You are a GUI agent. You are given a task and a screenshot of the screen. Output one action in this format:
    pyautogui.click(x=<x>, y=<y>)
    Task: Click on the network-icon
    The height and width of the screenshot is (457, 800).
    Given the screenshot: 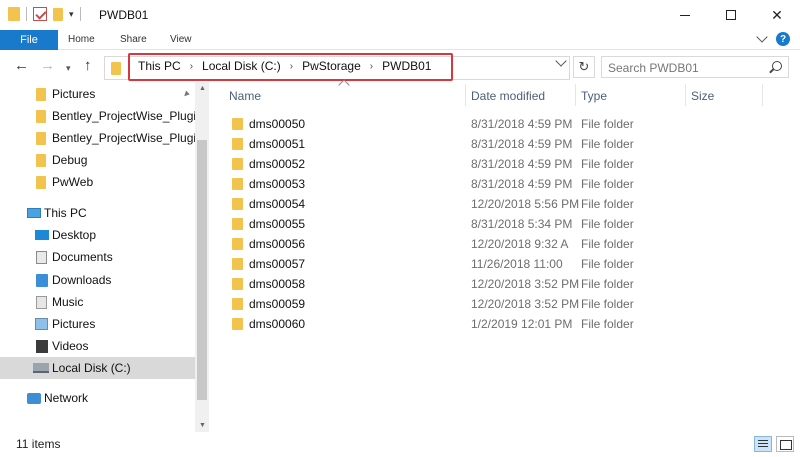 What is the action you would take?
    pyautogui.click(x=34, y=398)
    